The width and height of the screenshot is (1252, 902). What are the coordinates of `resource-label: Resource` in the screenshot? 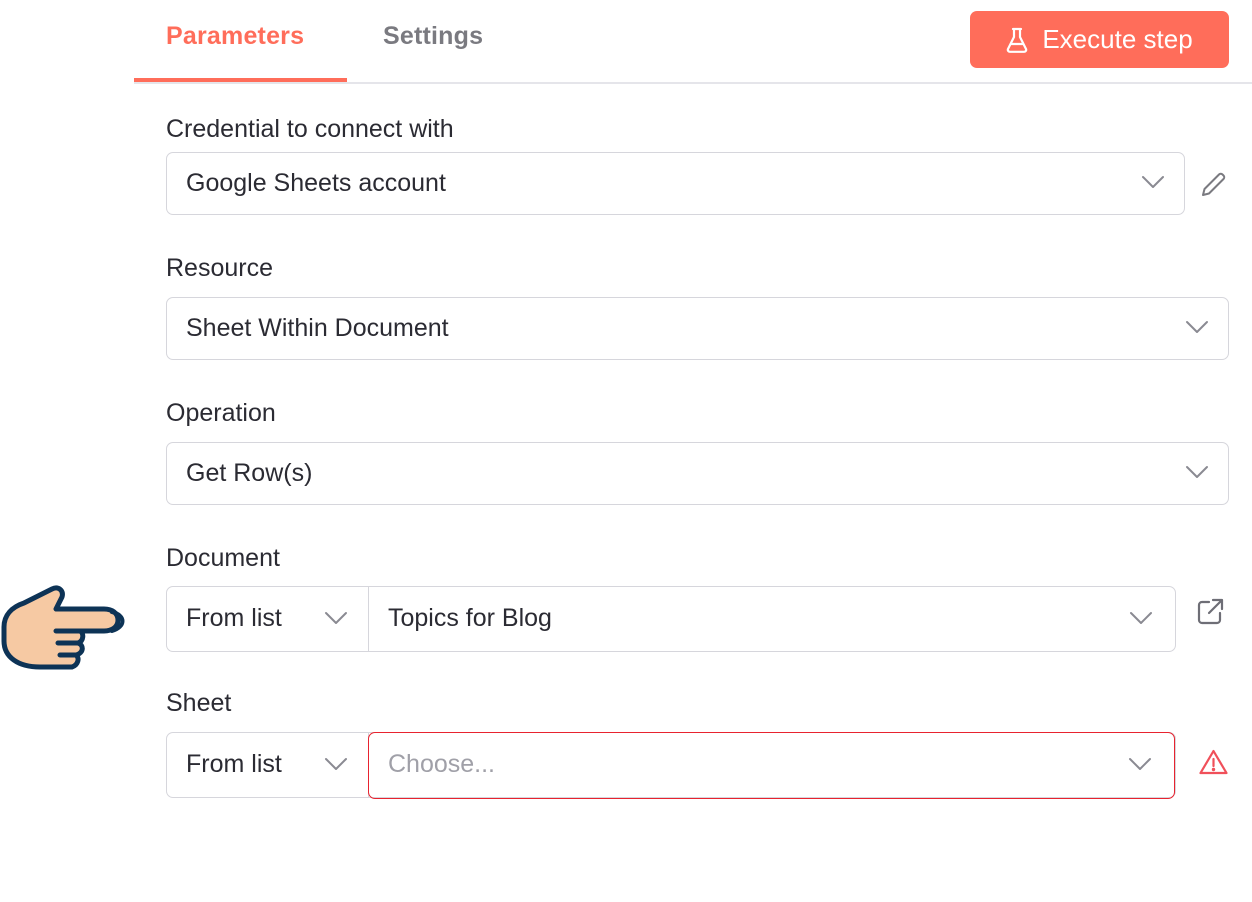 It's located at (219, 268).